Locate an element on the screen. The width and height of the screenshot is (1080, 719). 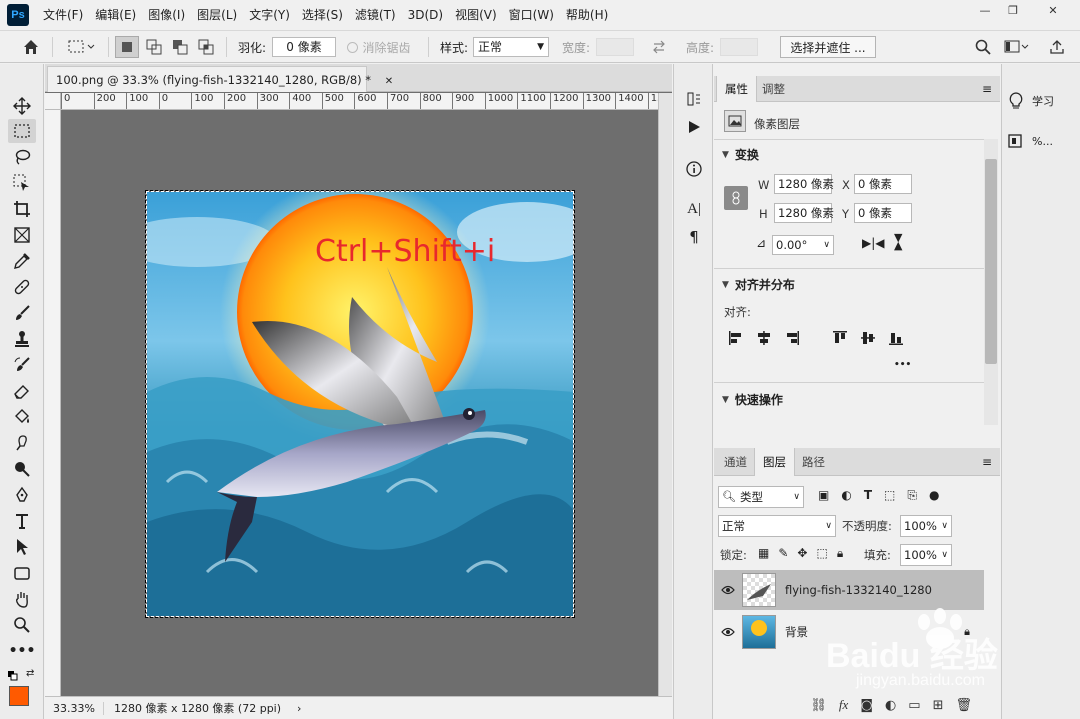
menu-type: 文字(Y) is located at coordinates (269, 15).